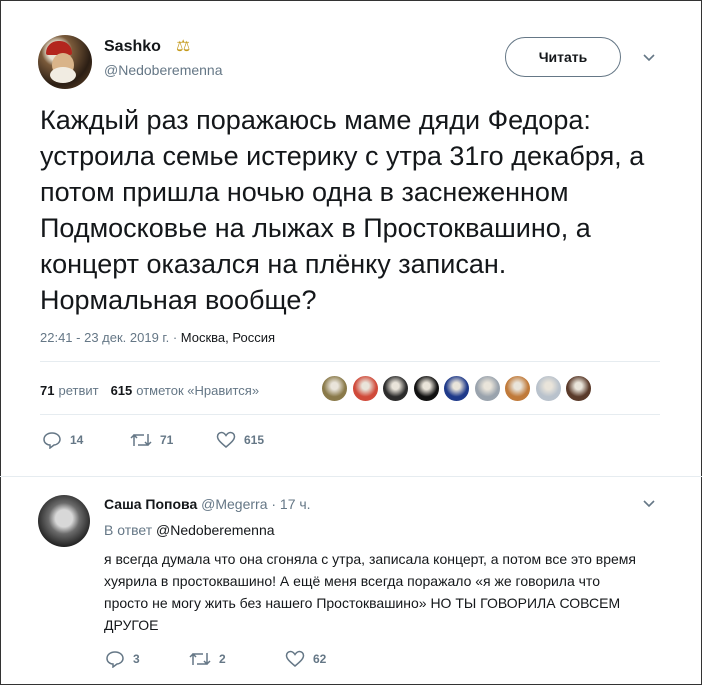 This screenshot has width=702, height=685. Describe the element at coordinates (150, 504) in the screenshot. I see `reply-author-name: Саша Попова` at that location.